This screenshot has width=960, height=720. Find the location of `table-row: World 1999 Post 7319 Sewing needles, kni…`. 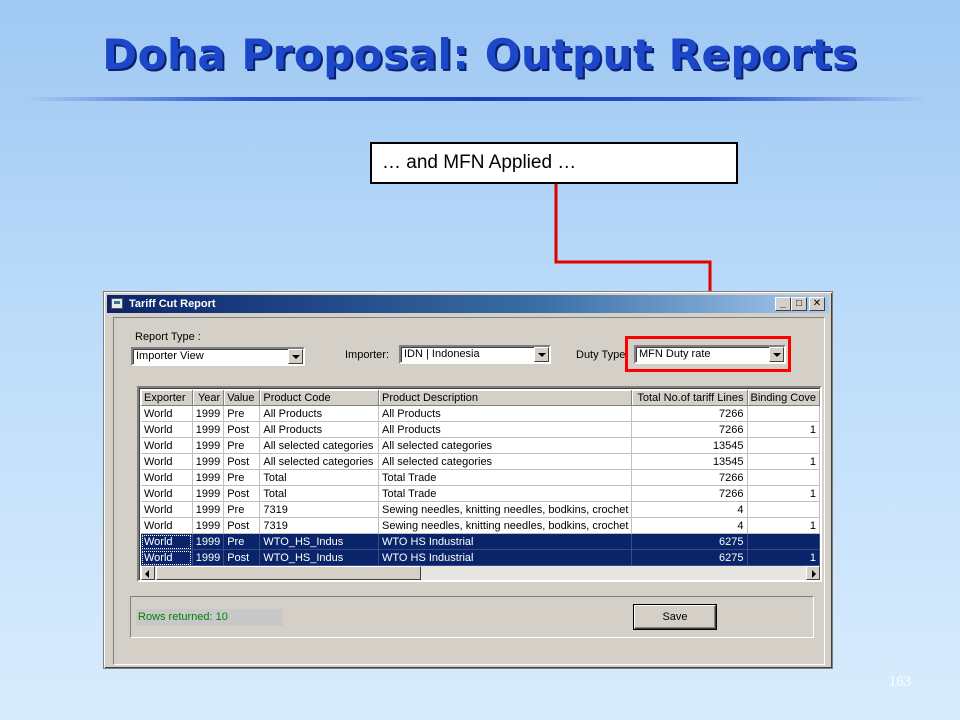

table-row: World 1999 Post 7319 Sewing needles, kni… is located at coordinates (480, 525).